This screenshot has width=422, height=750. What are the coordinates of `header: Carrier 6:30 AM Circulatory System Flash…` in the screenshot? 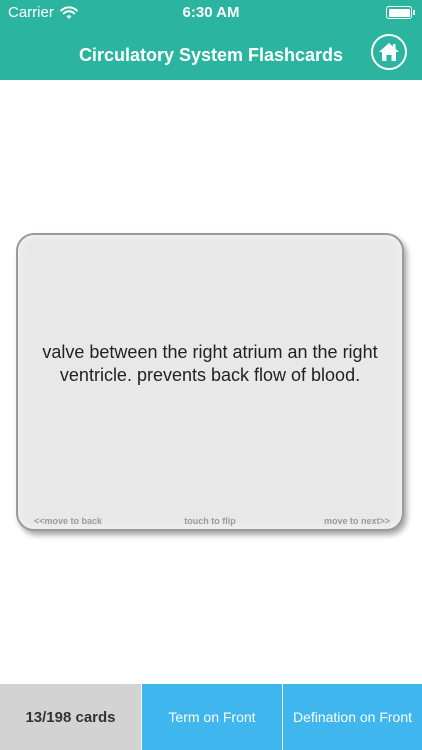 It's located at (211, 40).